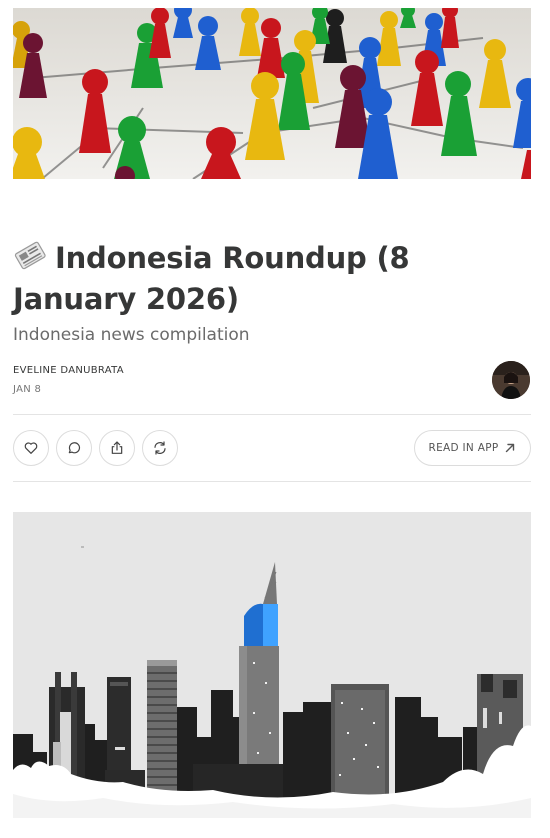  What do you see at coordinates (27, 389) in the screenshot?
I see `post-date: JAN 8` at bounding box center [27, 389].